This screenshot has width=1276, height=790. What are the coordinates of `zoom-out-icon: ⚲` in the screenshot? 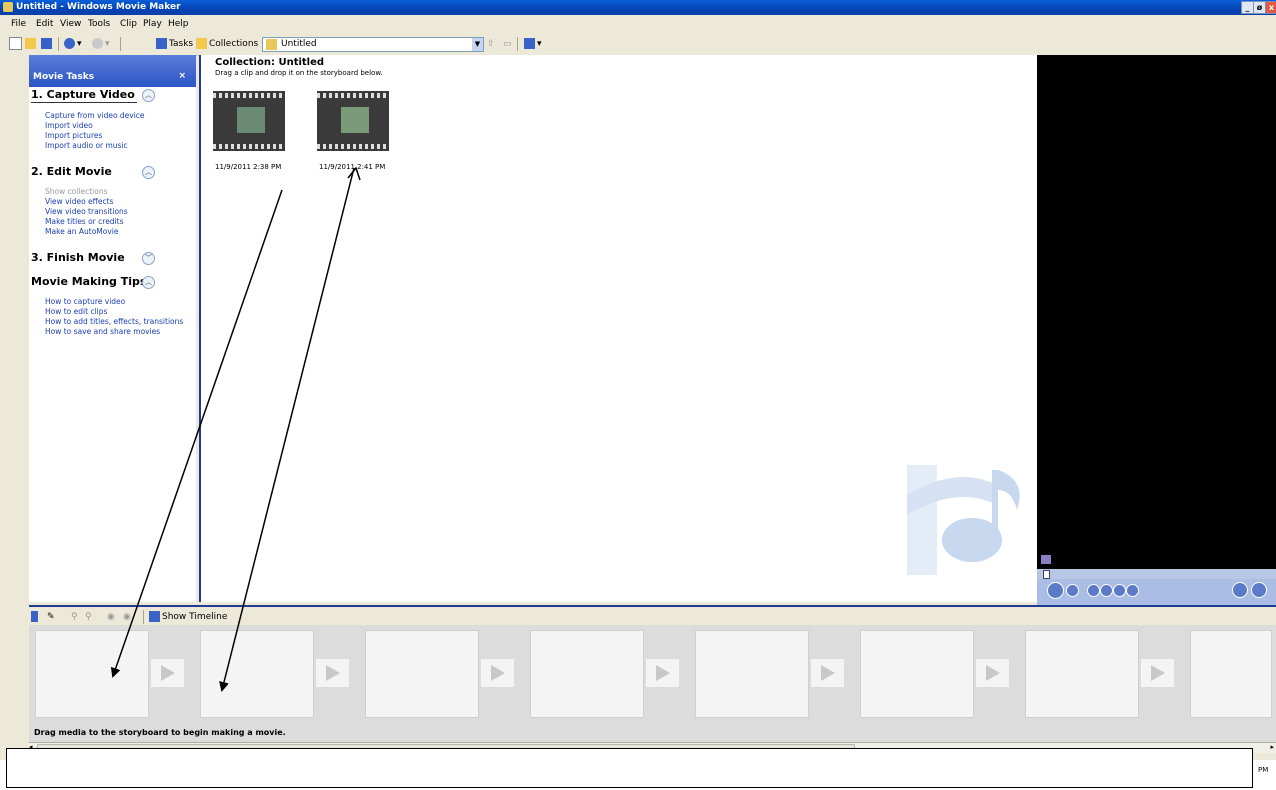 It's located at (88, 617).